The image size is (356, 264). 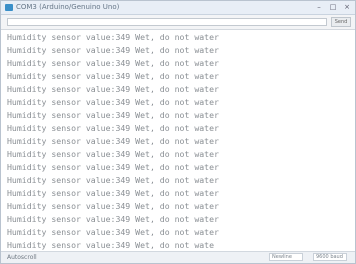 I want to click on window-controls: – □ ×, so click(x=333, y=7).